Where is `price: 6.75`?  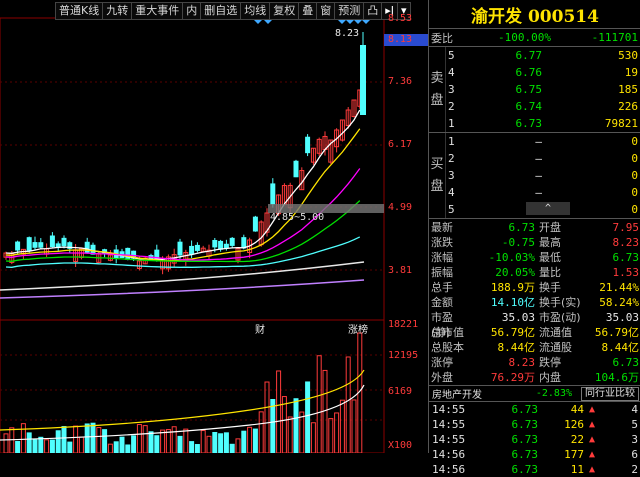
price: 6.75 is located at coordinates (529, 89).